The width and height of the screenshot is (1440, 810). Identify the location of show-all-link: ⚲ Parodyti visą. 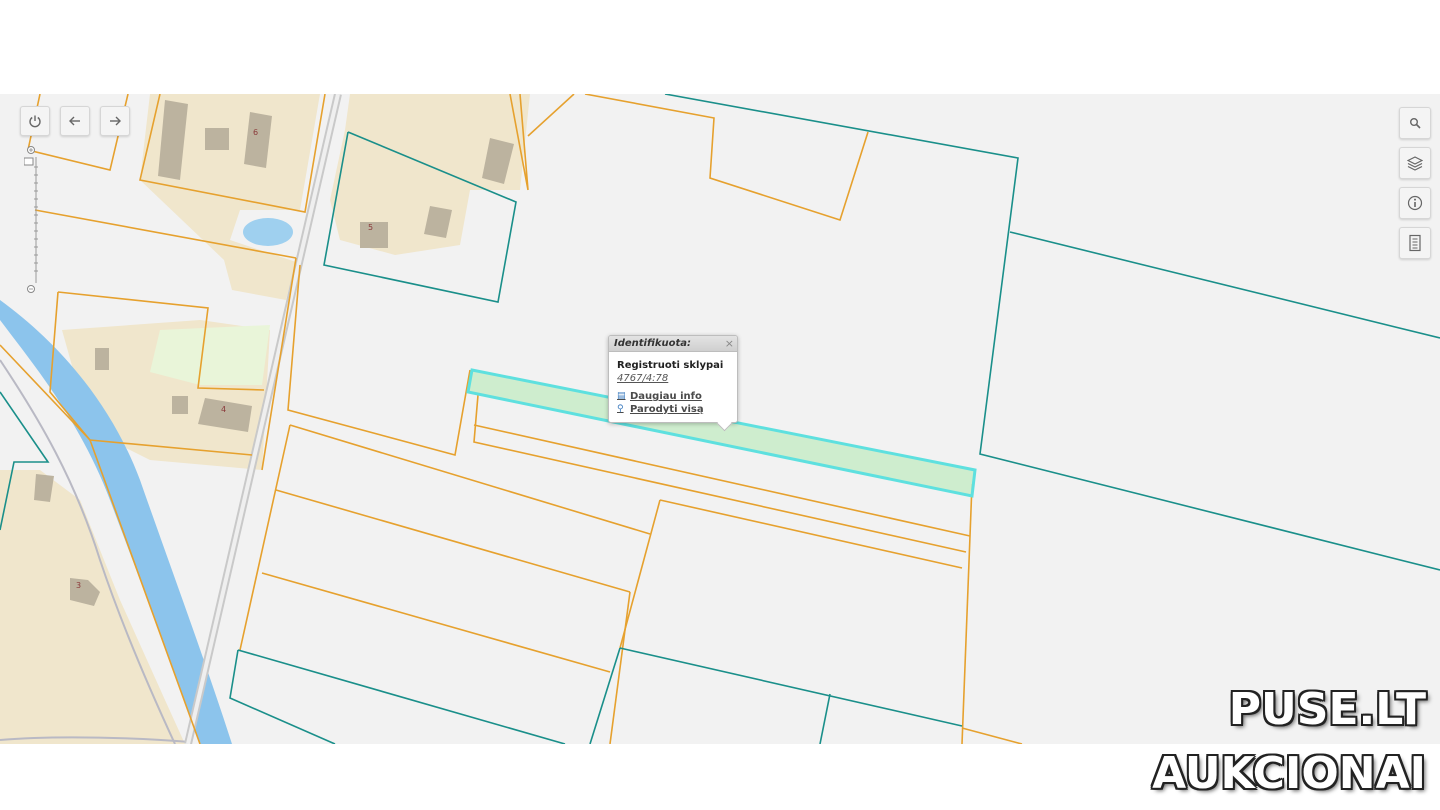
(677, 409).